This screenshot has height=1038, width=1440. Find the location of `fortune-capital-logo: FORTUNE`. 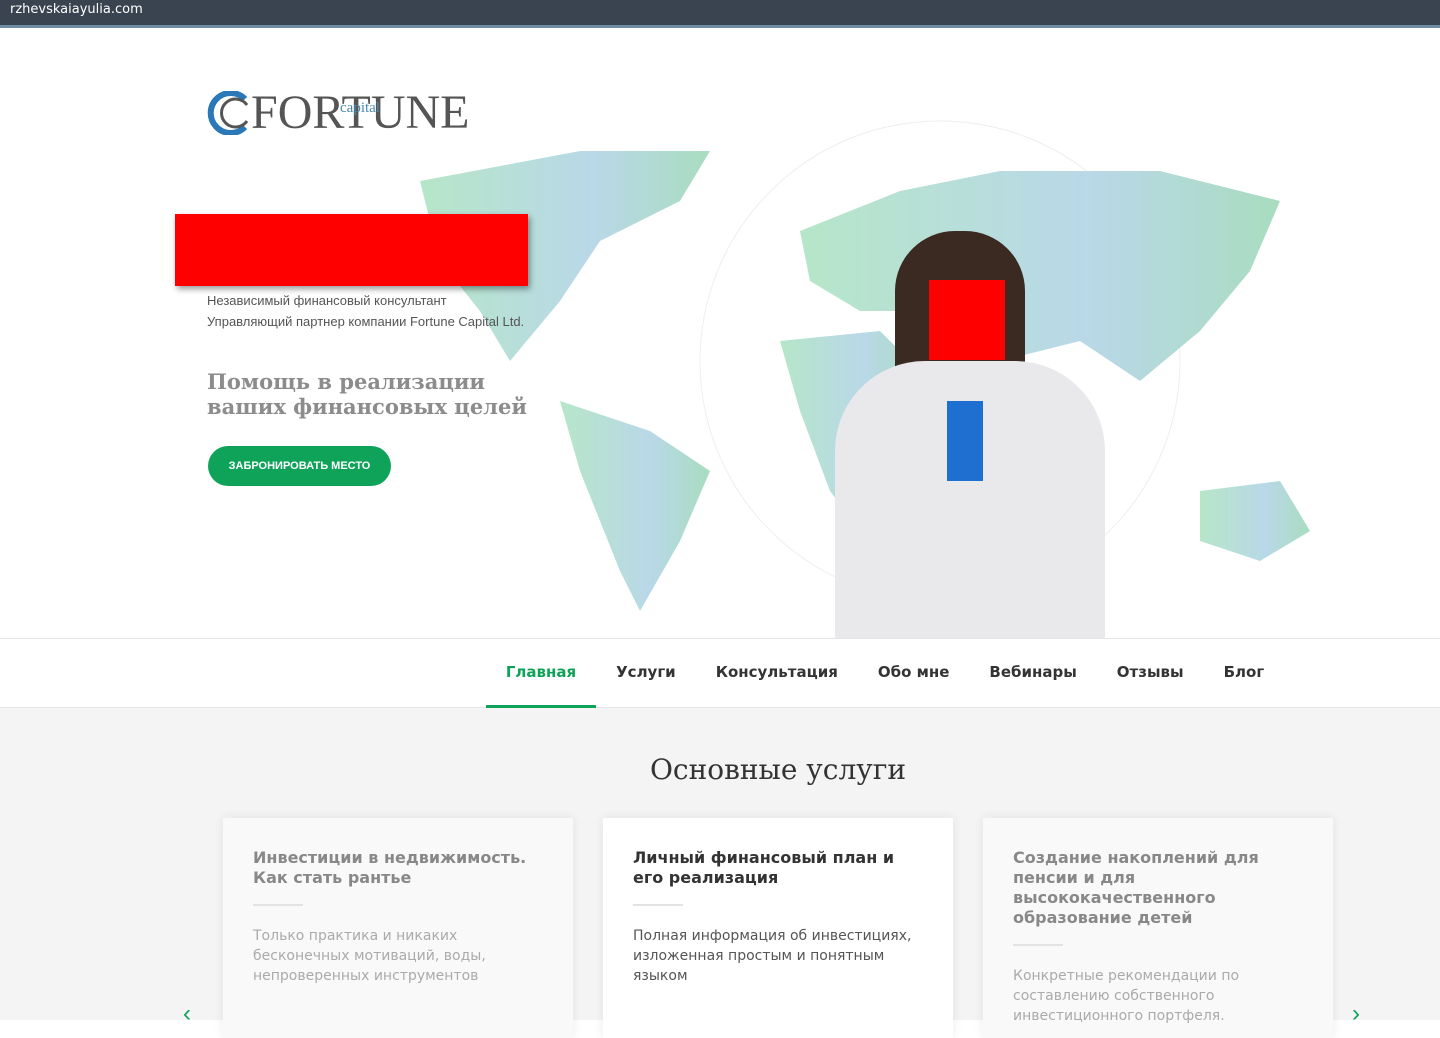

fortune-capital-logo: FORTUNE is located at coordinates (338, 113).